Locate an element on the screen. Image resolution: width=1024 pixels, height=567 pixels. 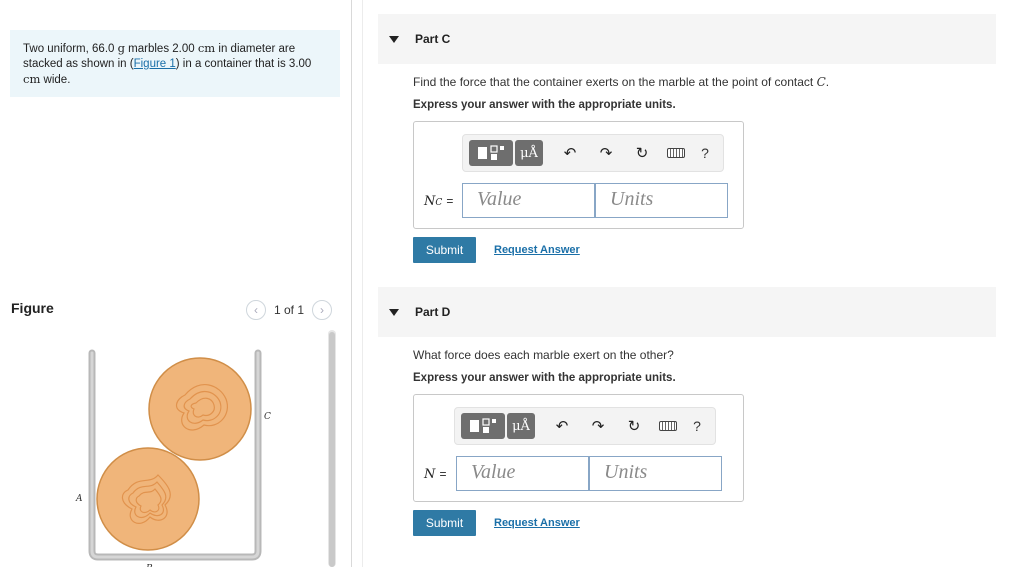
marble-top is located at coordinates (200, 409).